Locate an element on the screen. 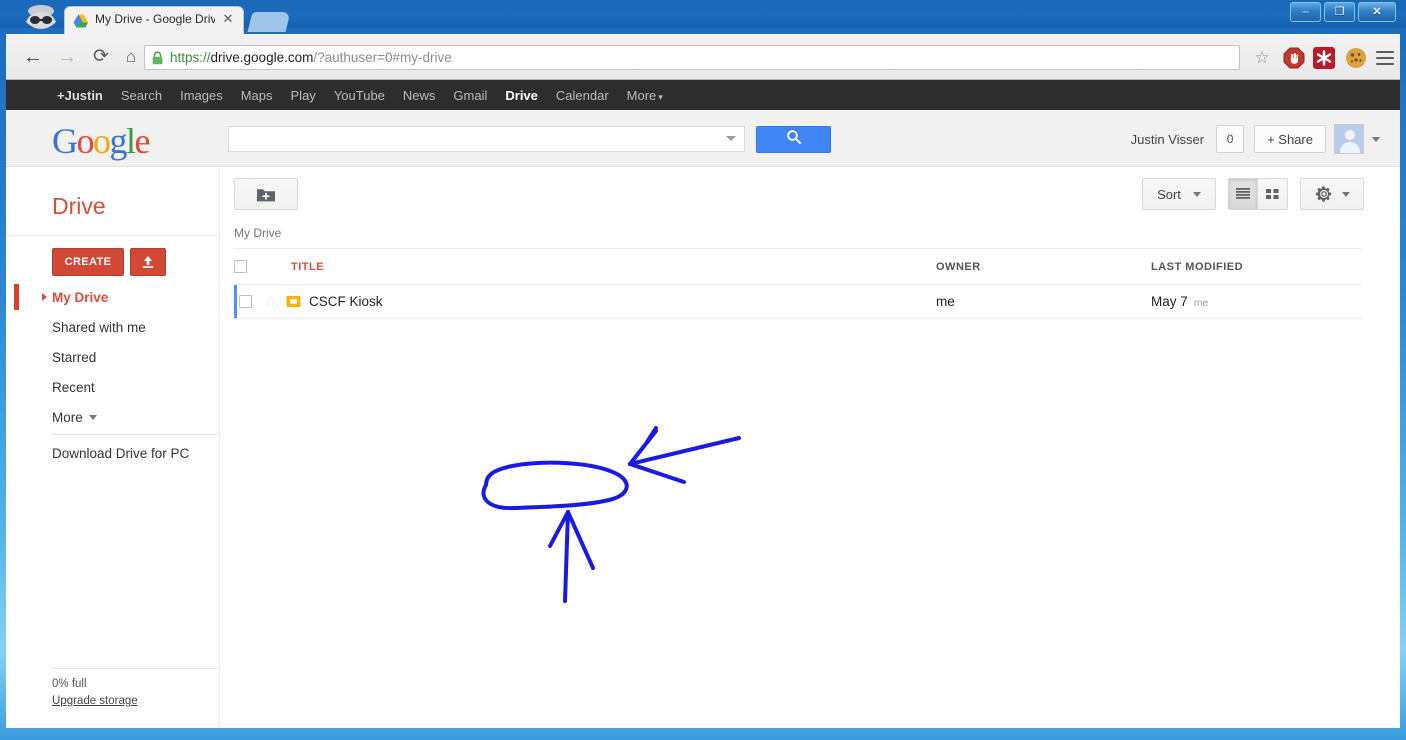 This screenshot has height=740, width=1406. incognito-spy-icon is located at coordinates (41, 17).